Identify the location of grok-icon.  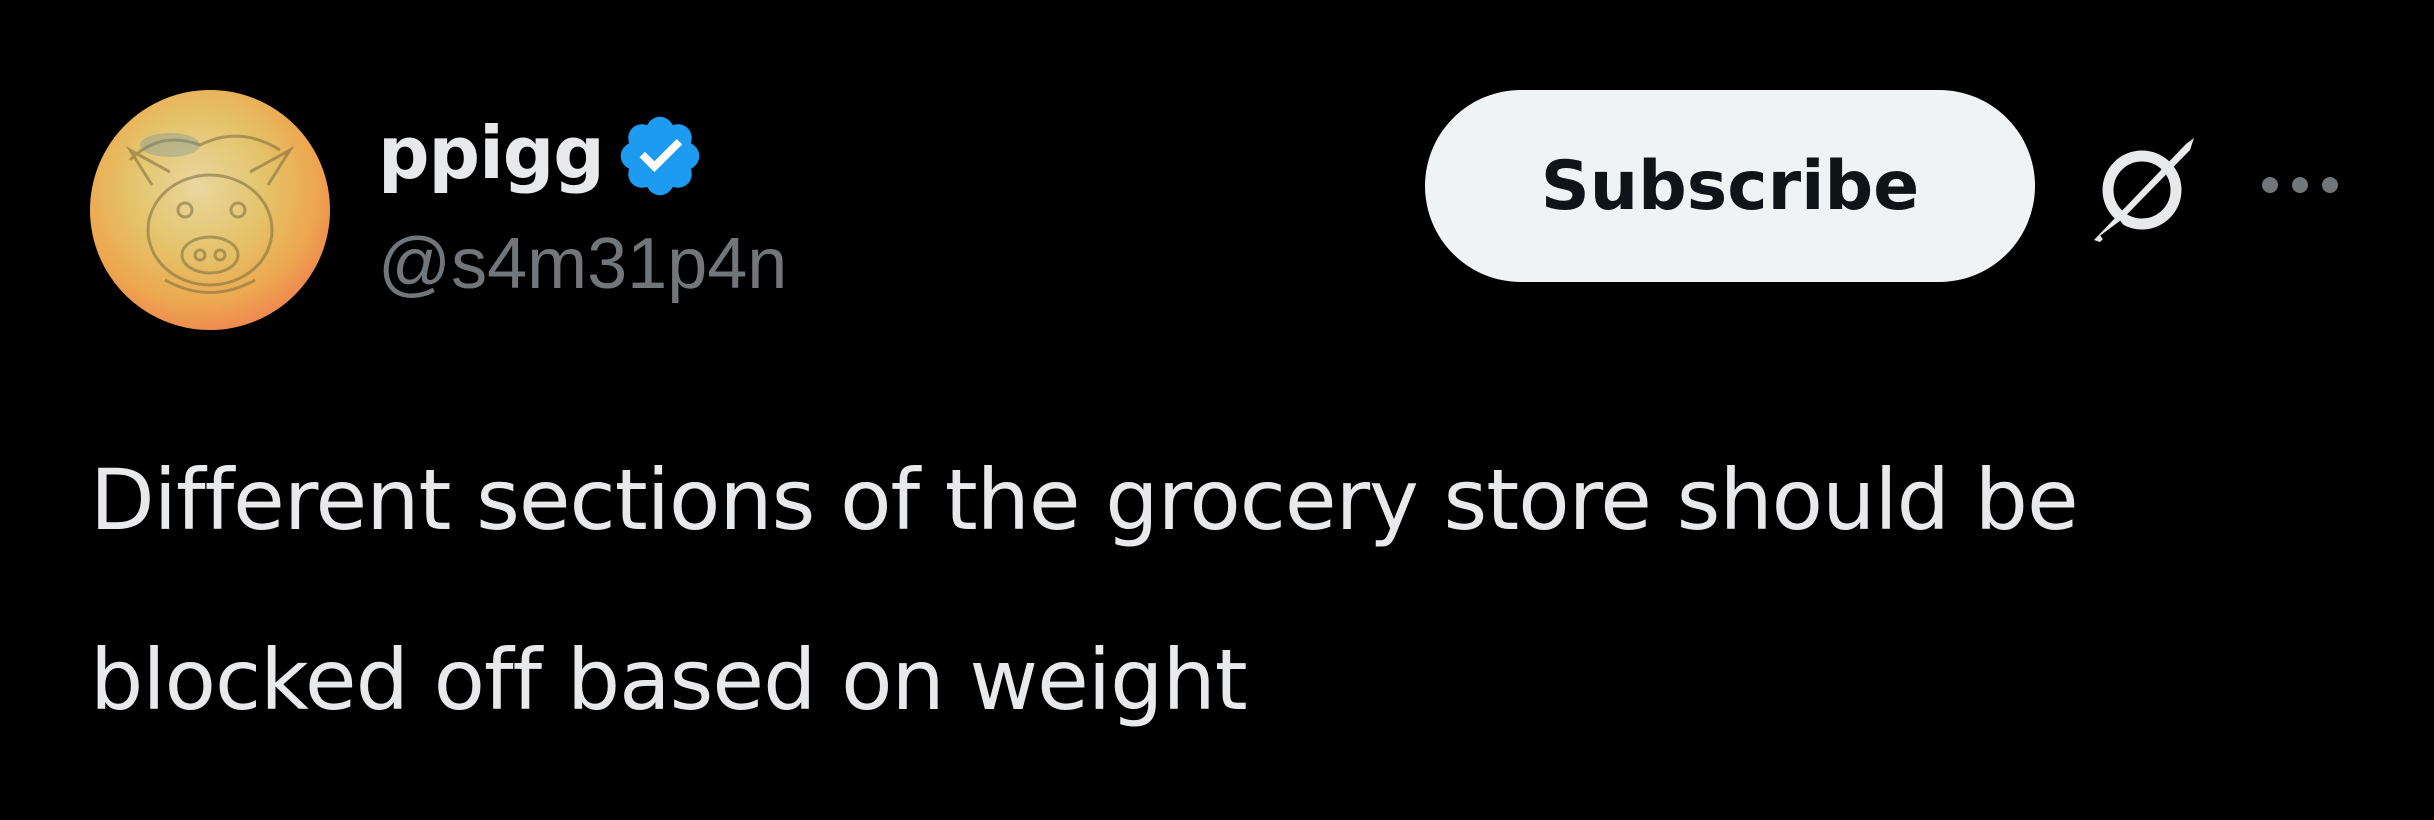
(2142, 188).